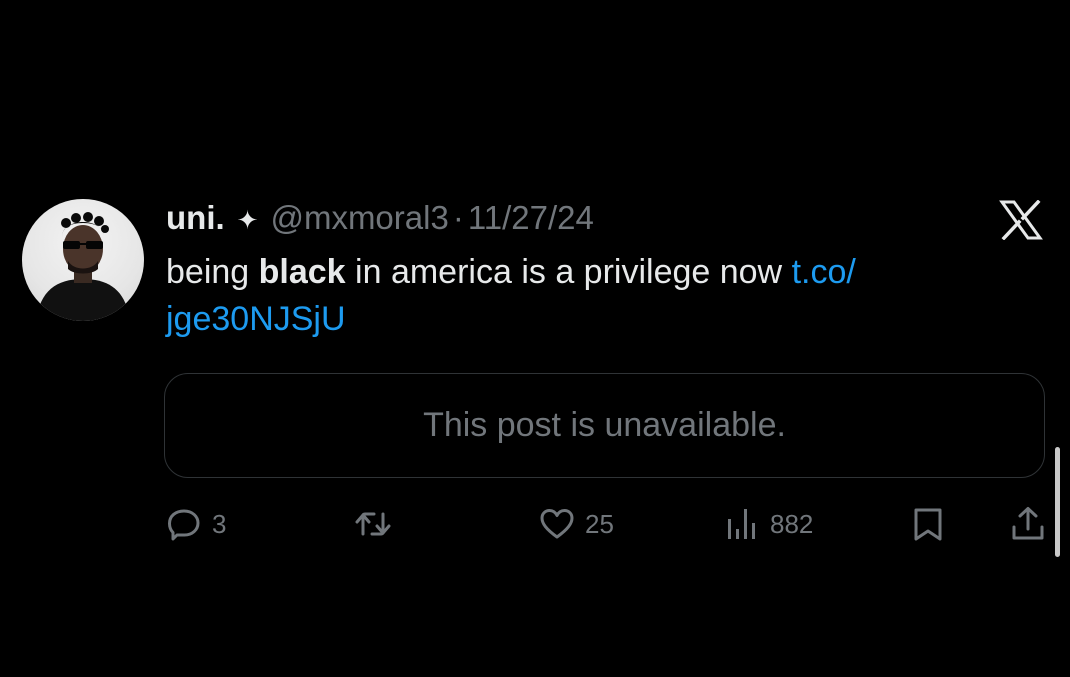 This screenshot has height=677, width=1070. I want to click on share-button, so click(1028, 524).